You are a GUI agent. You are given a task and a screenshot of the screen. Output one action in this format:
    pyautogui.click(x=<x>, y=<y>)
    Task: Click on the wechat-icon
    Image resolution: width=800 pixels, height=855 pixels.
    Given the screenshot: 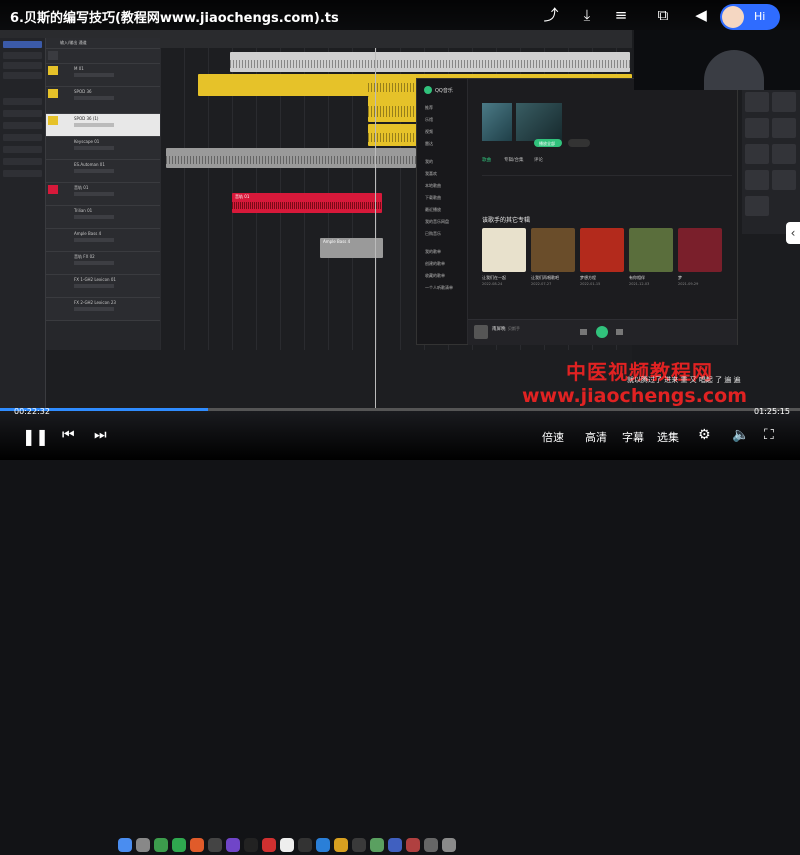 What is the action you would take?
    pyautogui.click(x=179, y=845)
    